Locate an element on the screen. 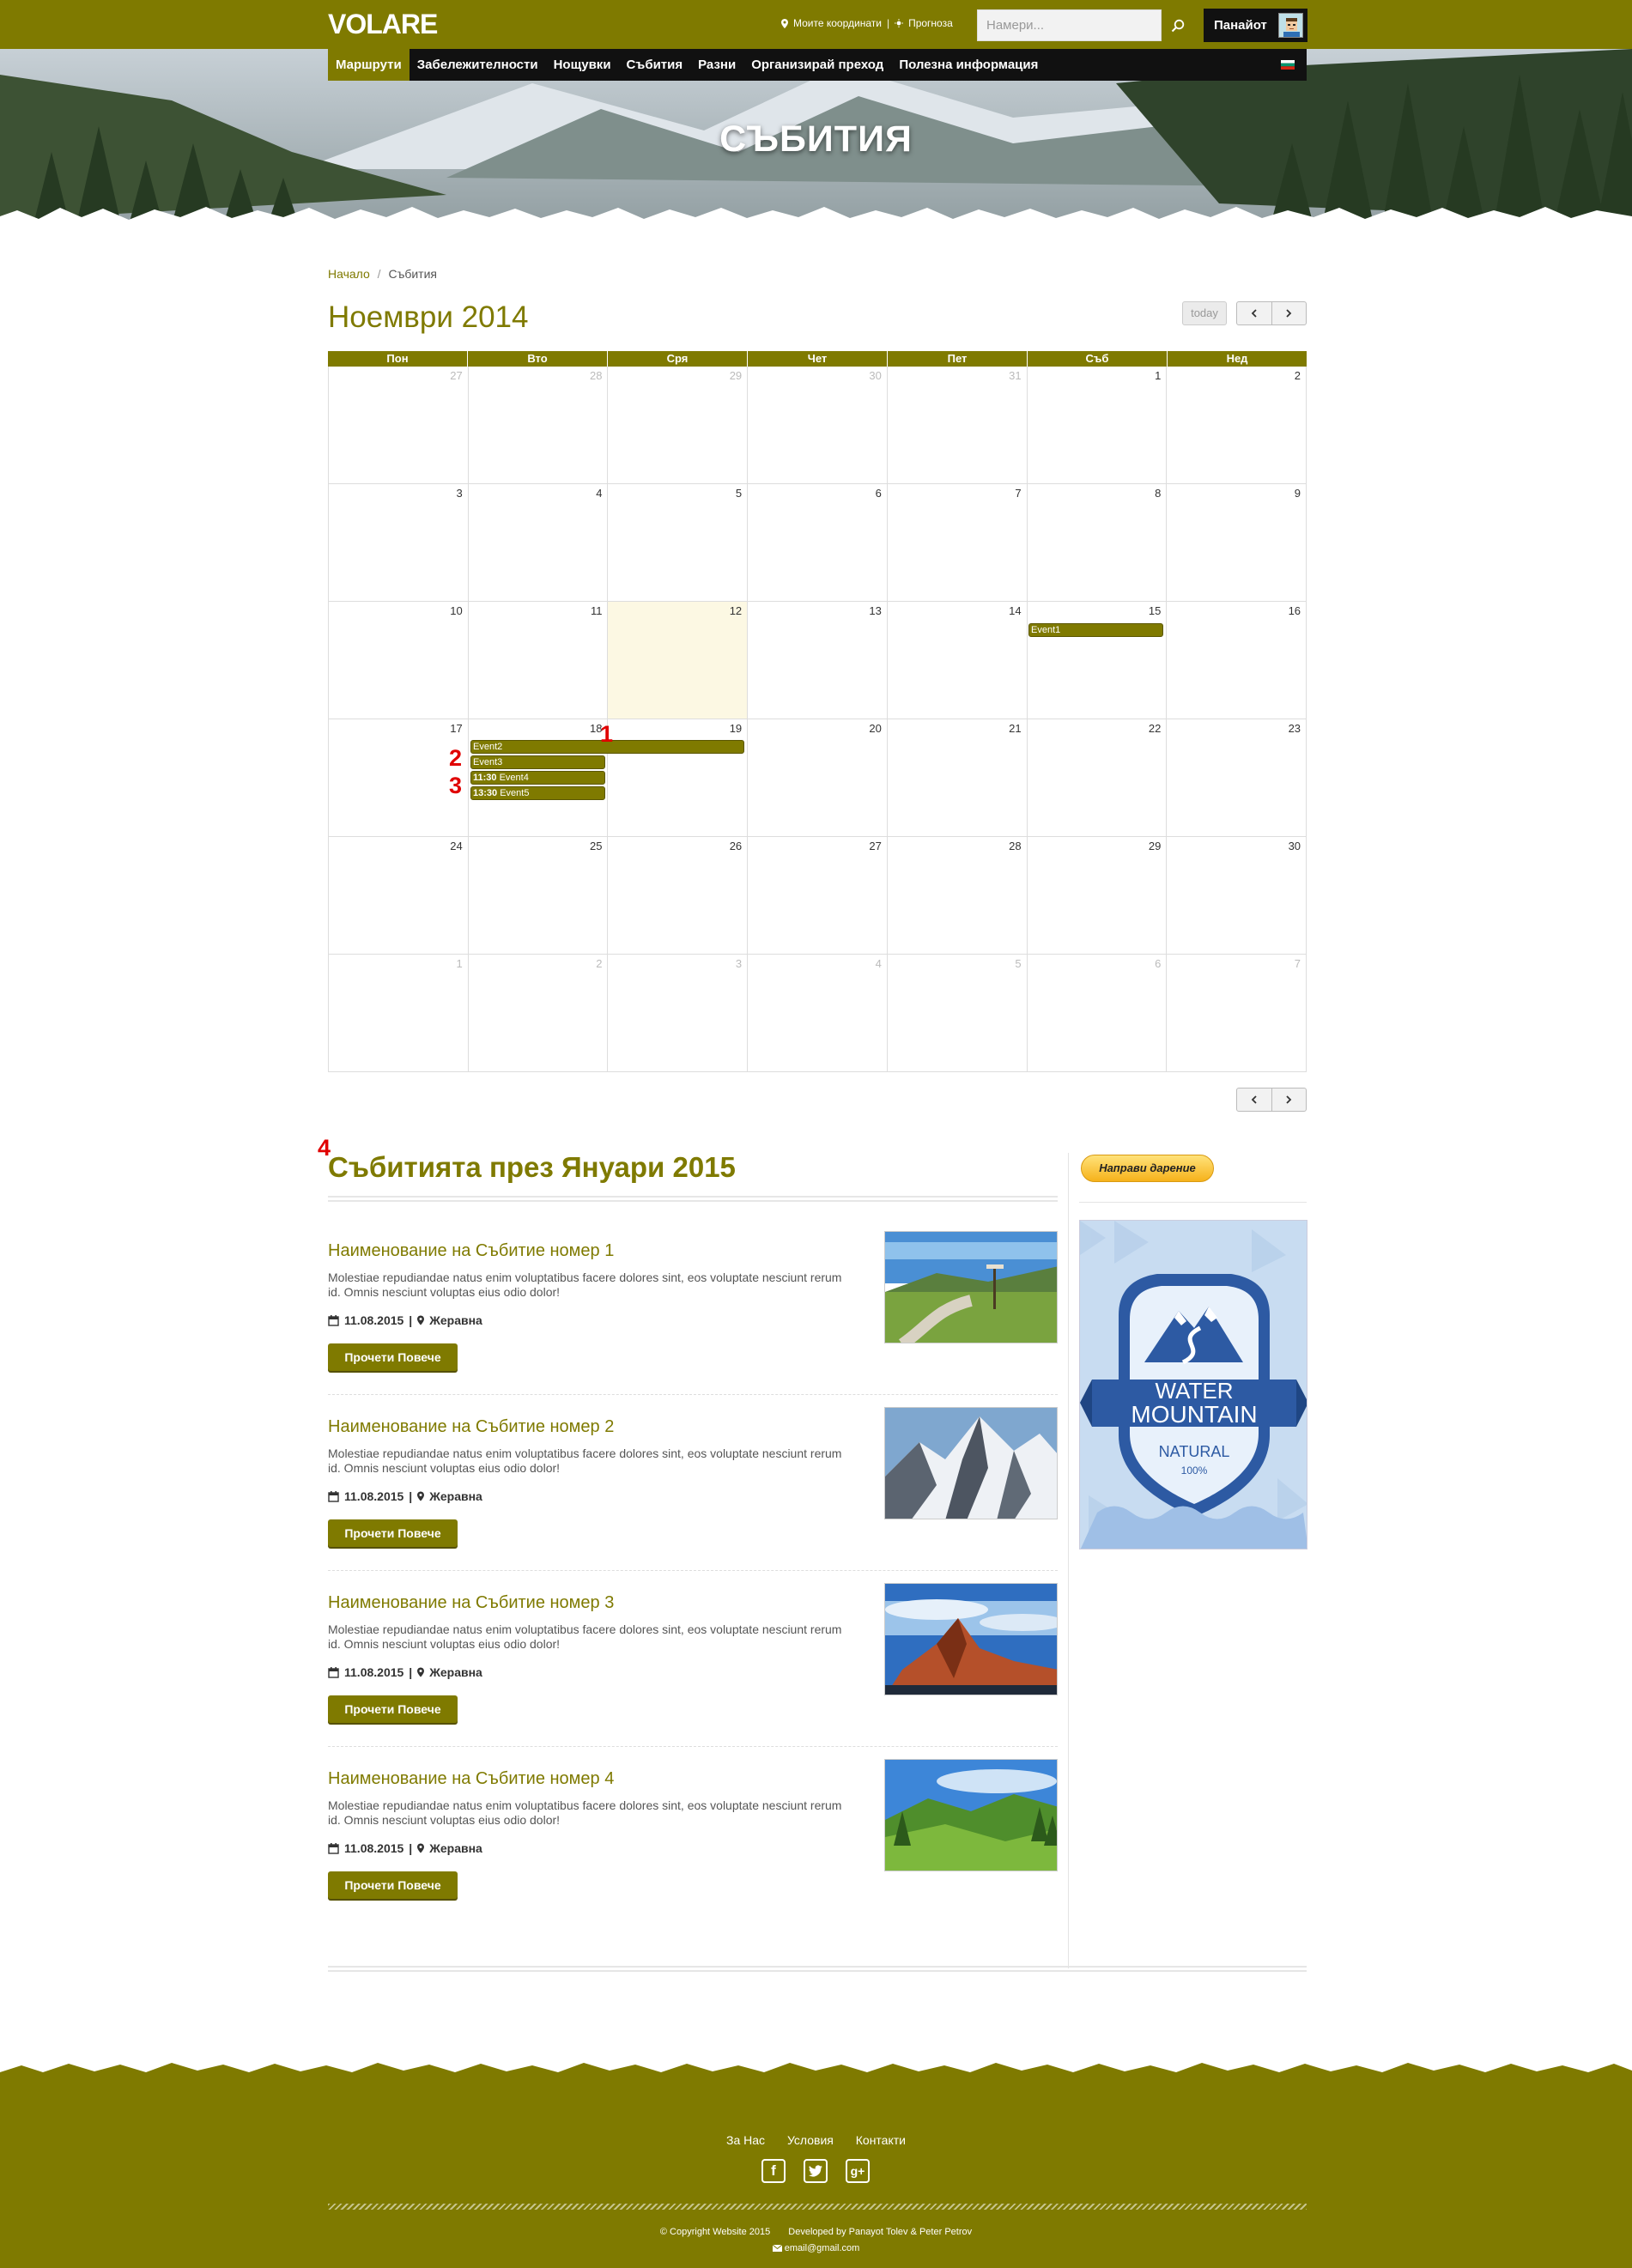 The height and width of the screenshot is (2268, 1632). calendar-day: 31 is located at coordinates (958, 425).